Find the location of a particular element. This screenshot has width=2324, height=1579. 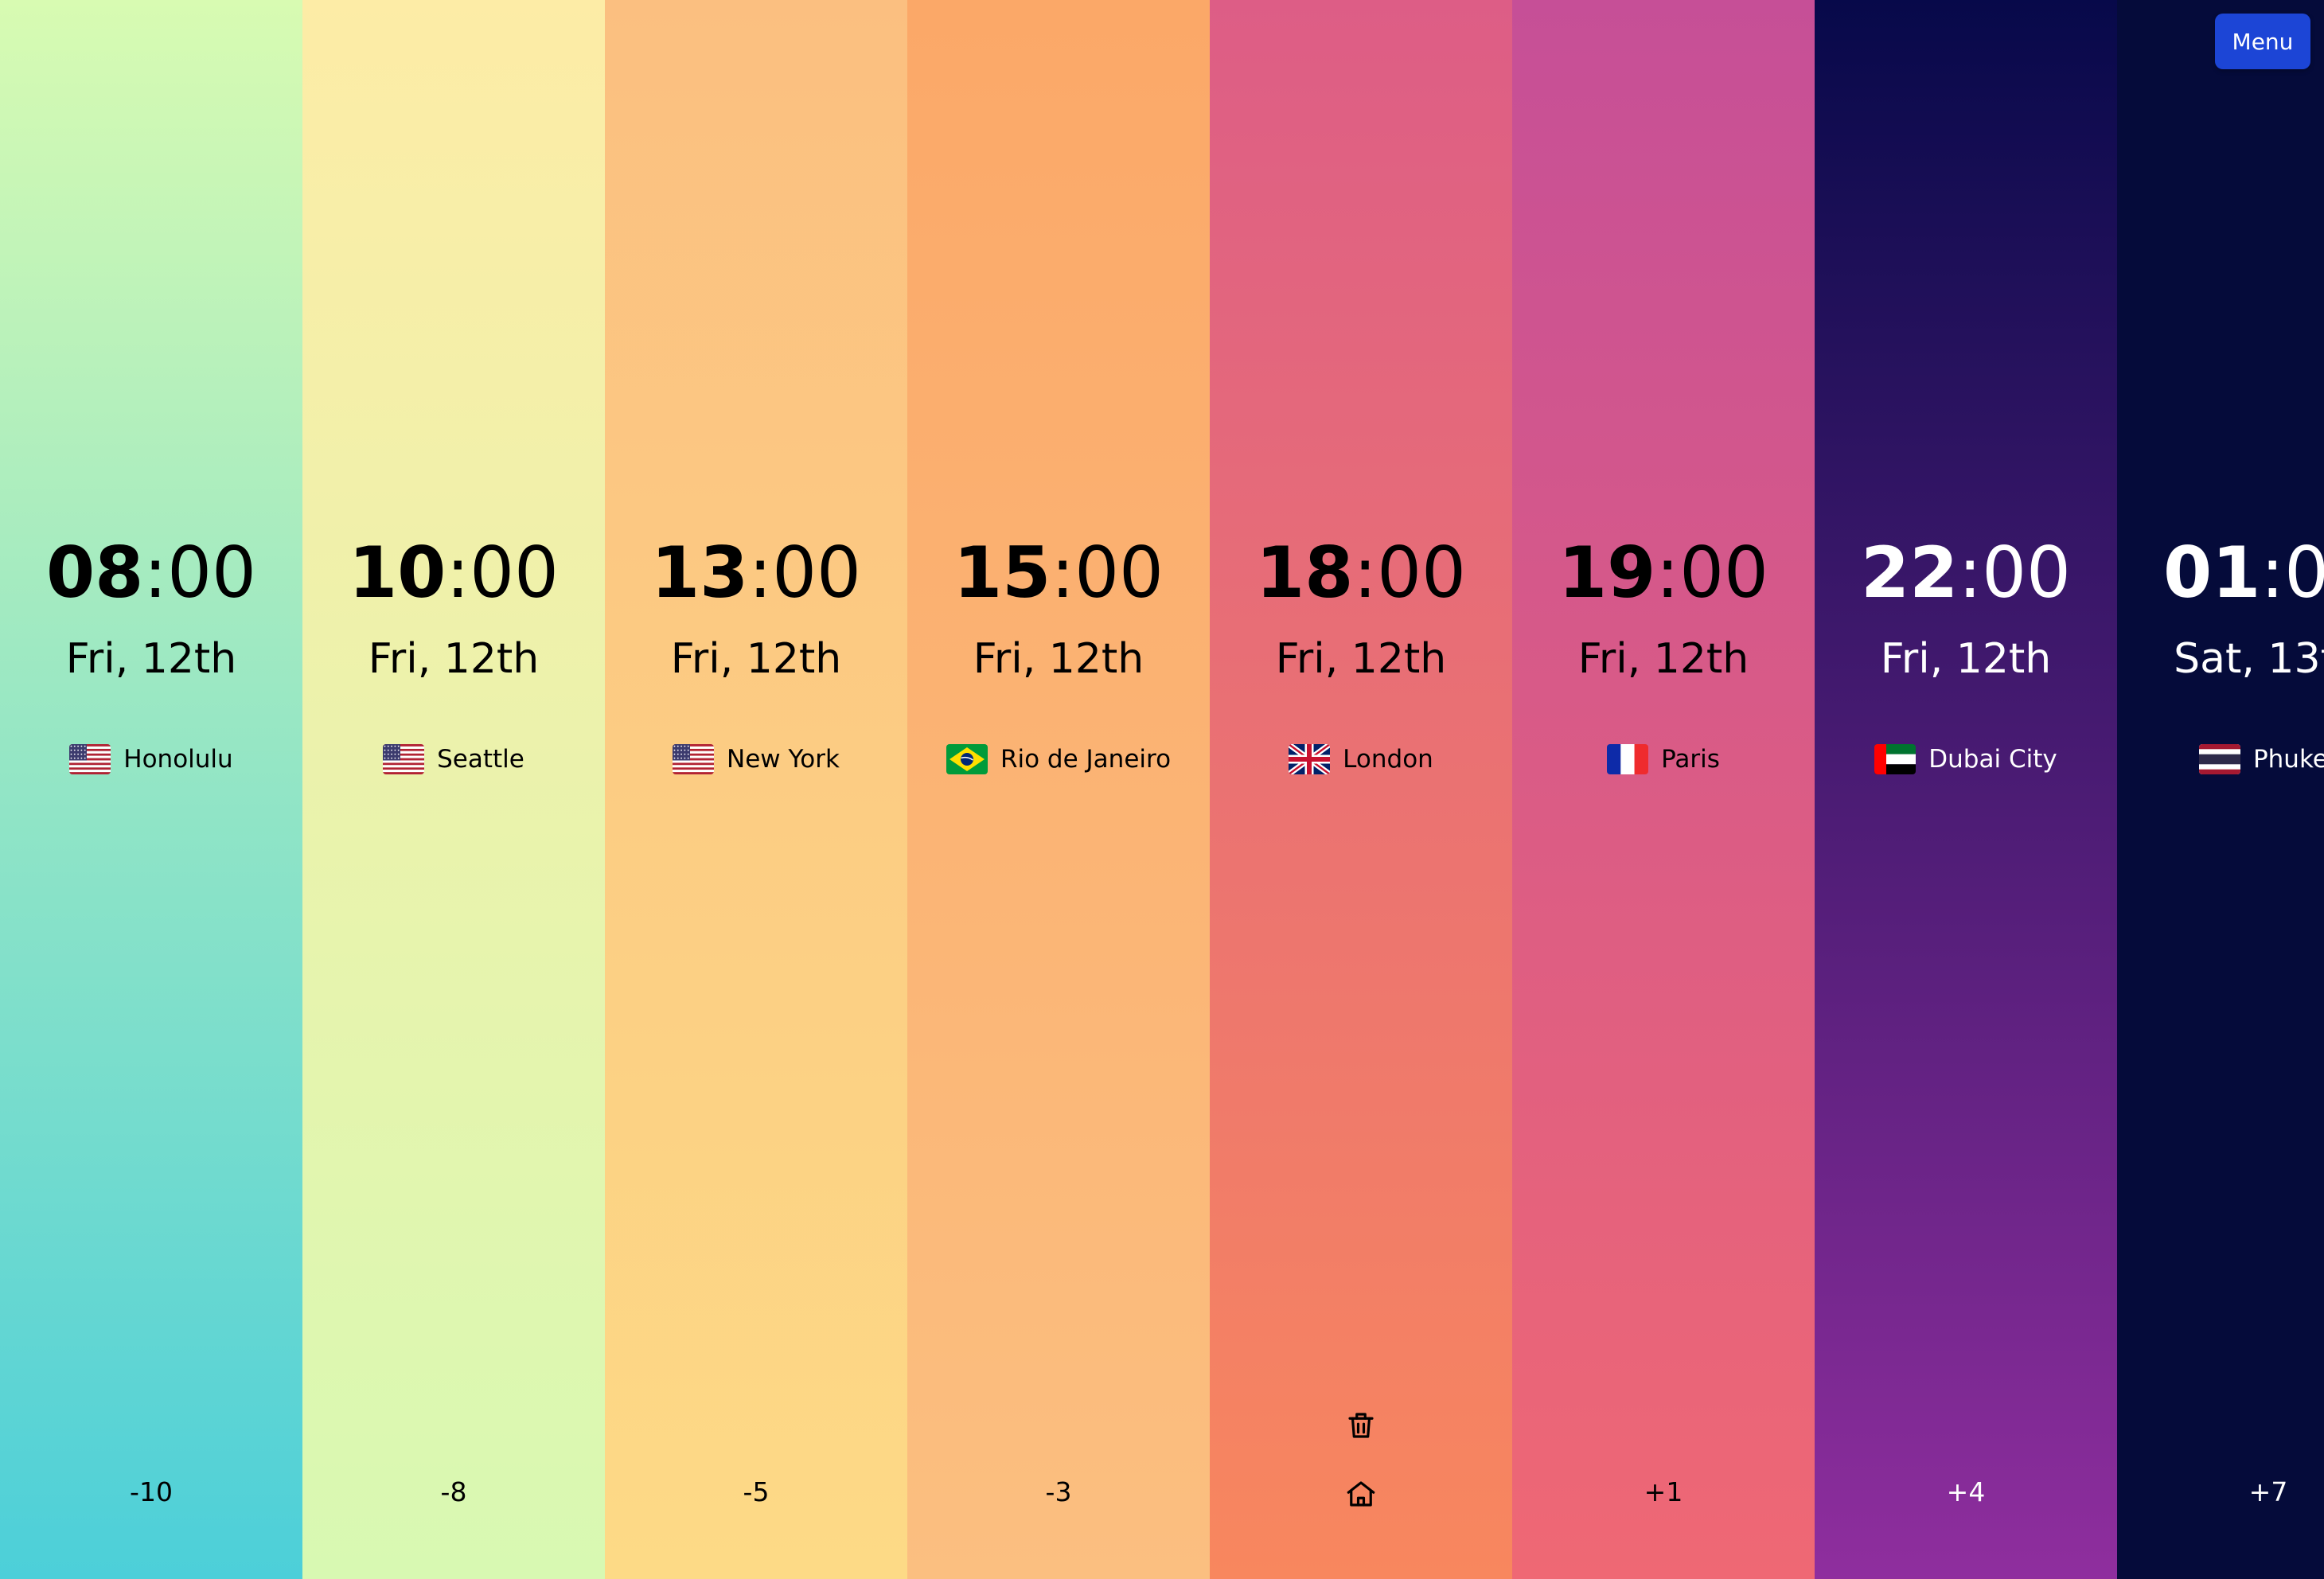

timezone-column: 15:00 Fri, 12th Rio de Janeiro -3 is located at coordinates (1058, 789).